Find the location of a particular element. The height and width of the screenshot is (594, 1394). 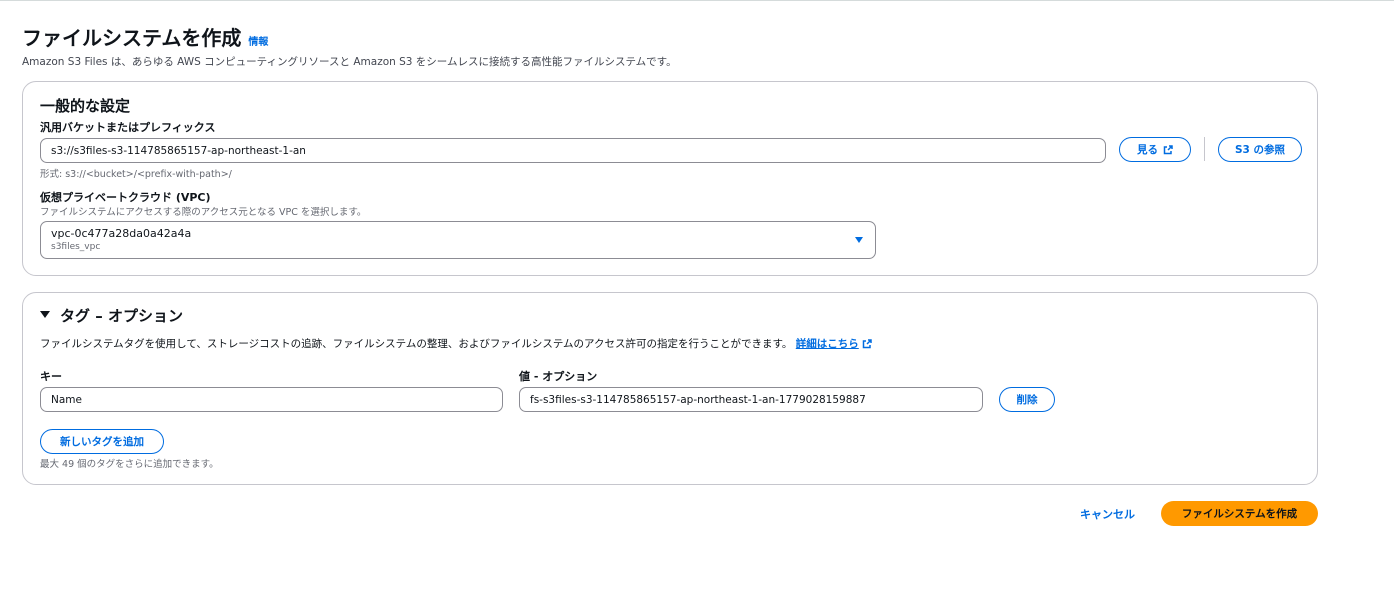

general-settings-heading: 一般的な設定 is located at coordinates (85, 106).